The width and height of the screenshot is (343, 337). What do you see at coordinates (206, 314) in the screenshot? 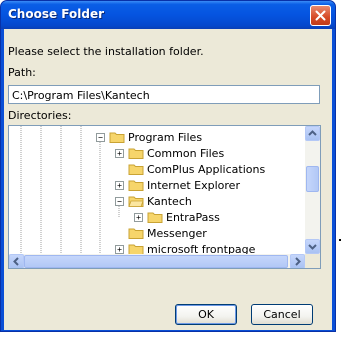
I see `ok-button: OK` at bounding box center [206, 314].